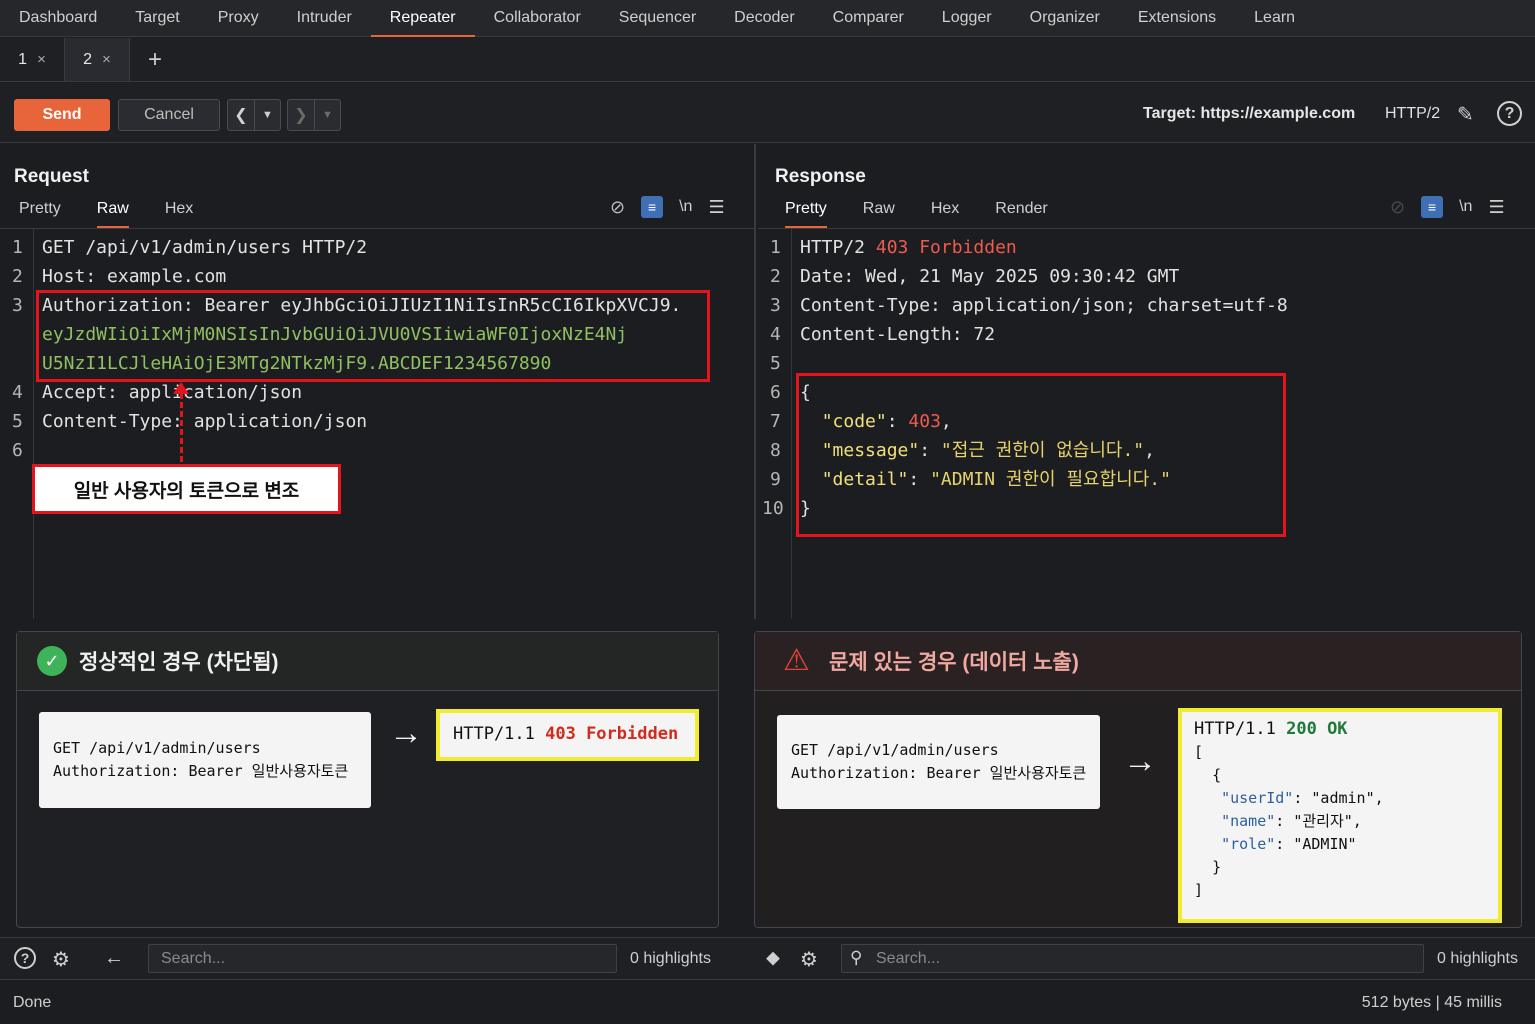  What do you see at coordinates (1021, 212) in the screenshot?
I see `tab-render: Render` at bounding box center [1021, 212].